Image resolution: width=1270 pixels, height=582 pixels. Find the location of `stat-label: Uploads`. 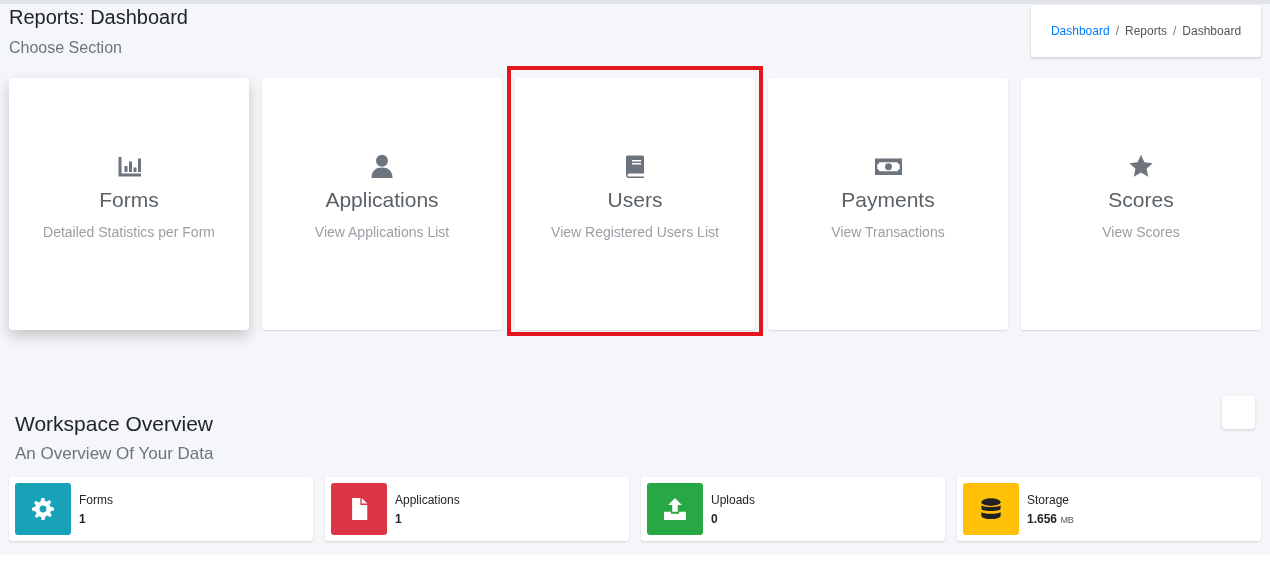

stat-label: Uploads is located at coordinates (733, 499).